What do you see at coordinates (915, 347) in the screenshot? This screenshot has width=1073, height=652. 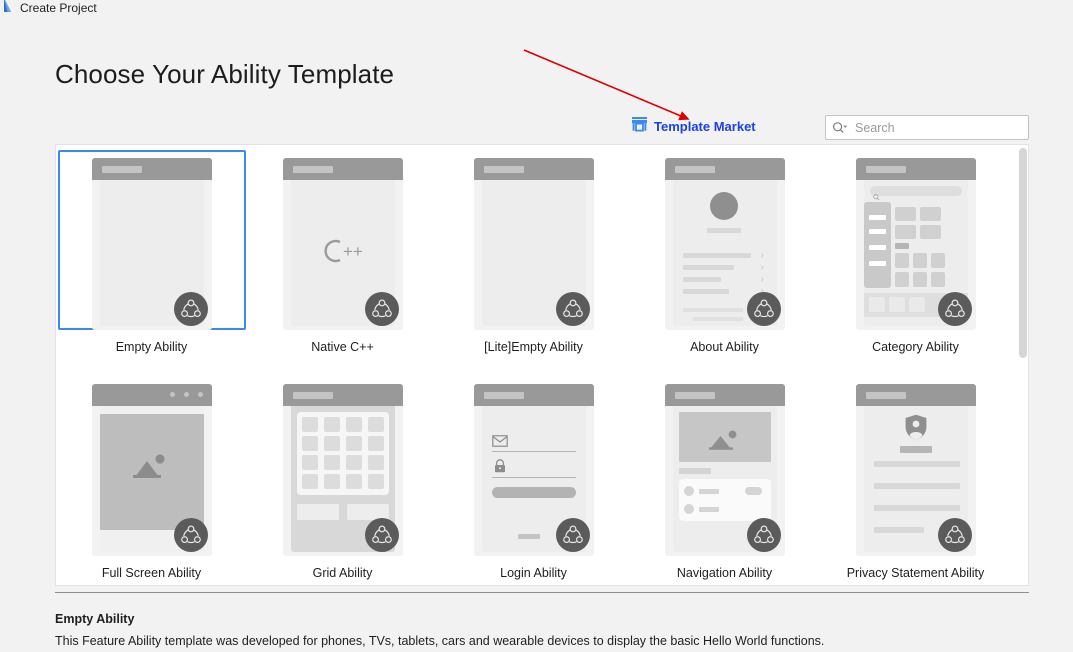 I see `template-card-label: Category Ability` at bounding box center [915, 347].